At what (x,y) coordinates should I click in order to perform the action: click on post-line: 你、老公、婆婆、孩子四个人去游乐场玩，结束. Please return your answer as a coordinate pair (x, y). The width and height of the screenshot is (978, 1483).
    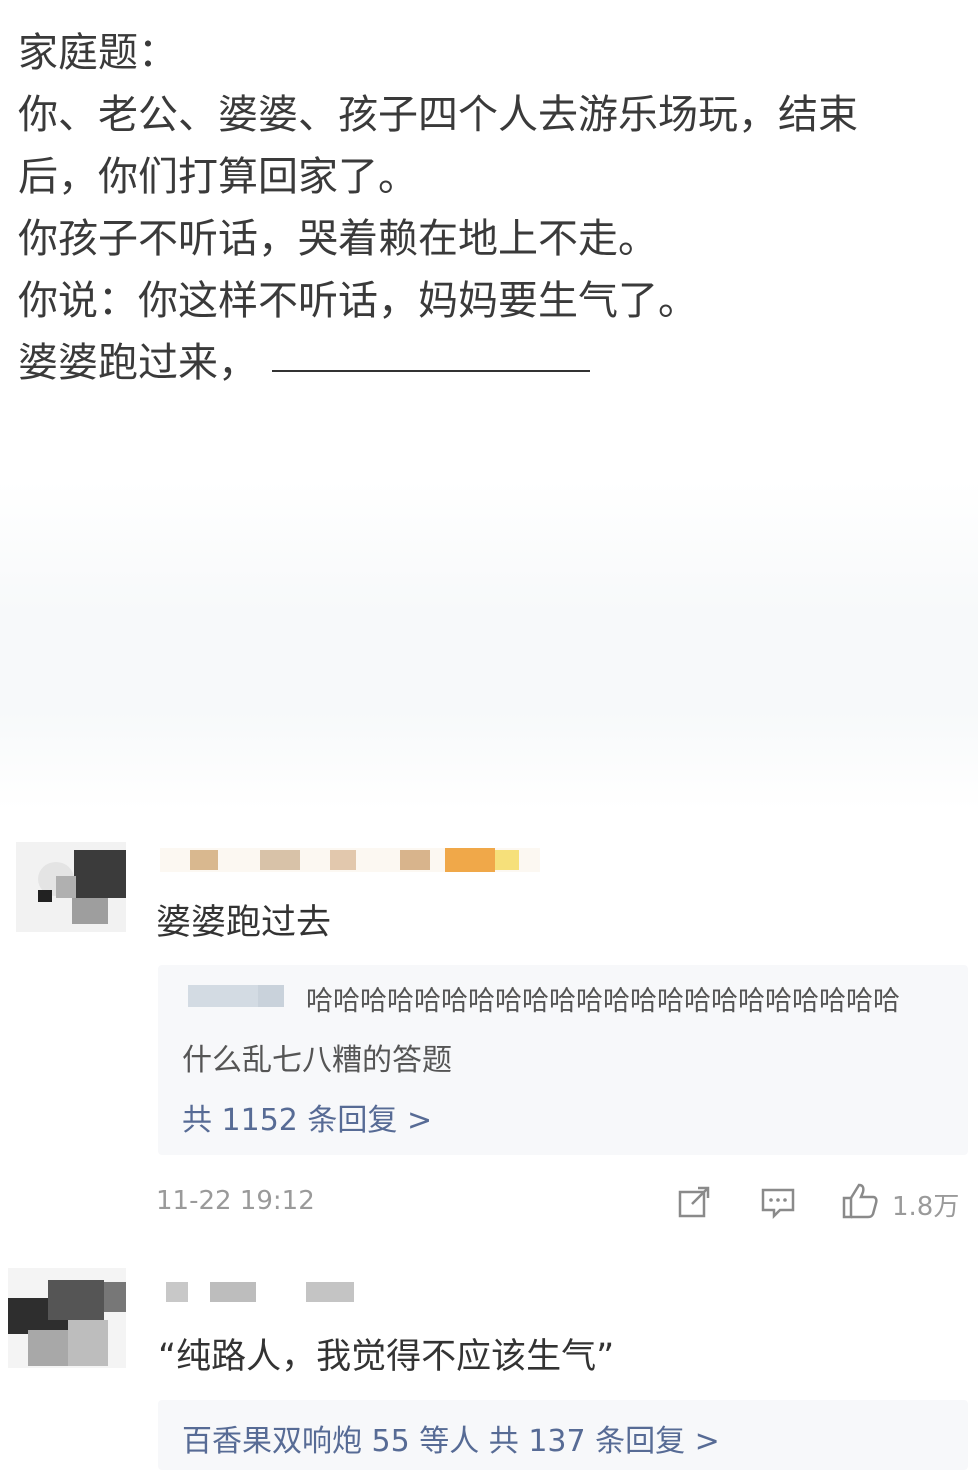
    Looking at the image, I should click on (438, 115).